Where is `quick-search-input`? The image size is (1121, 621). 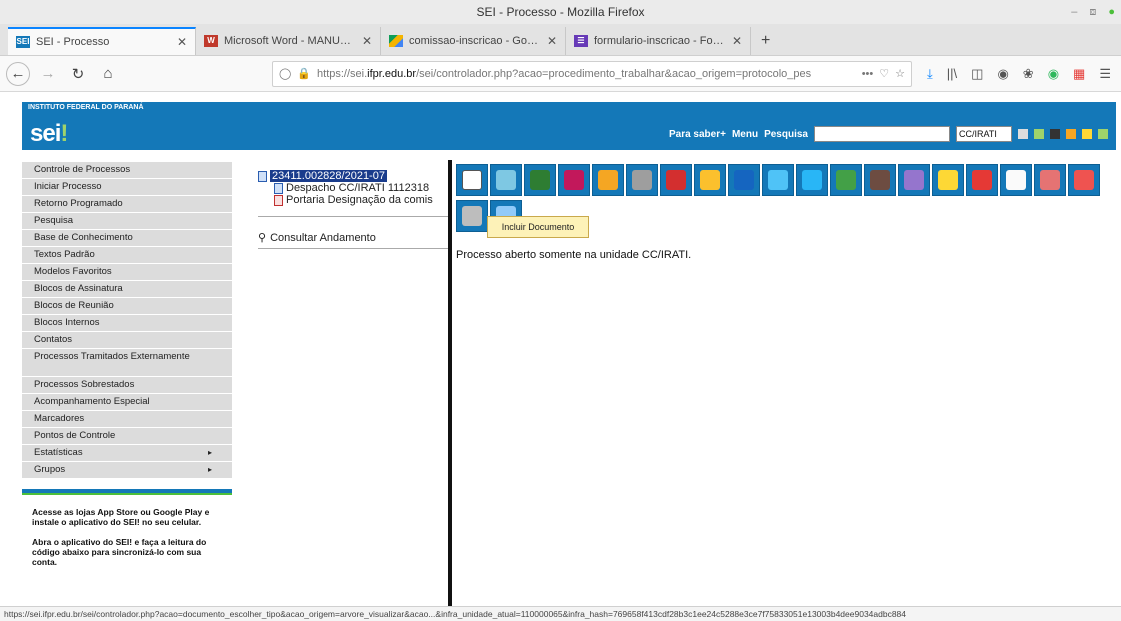
quick-search-input is located at coordinates (882, 134).